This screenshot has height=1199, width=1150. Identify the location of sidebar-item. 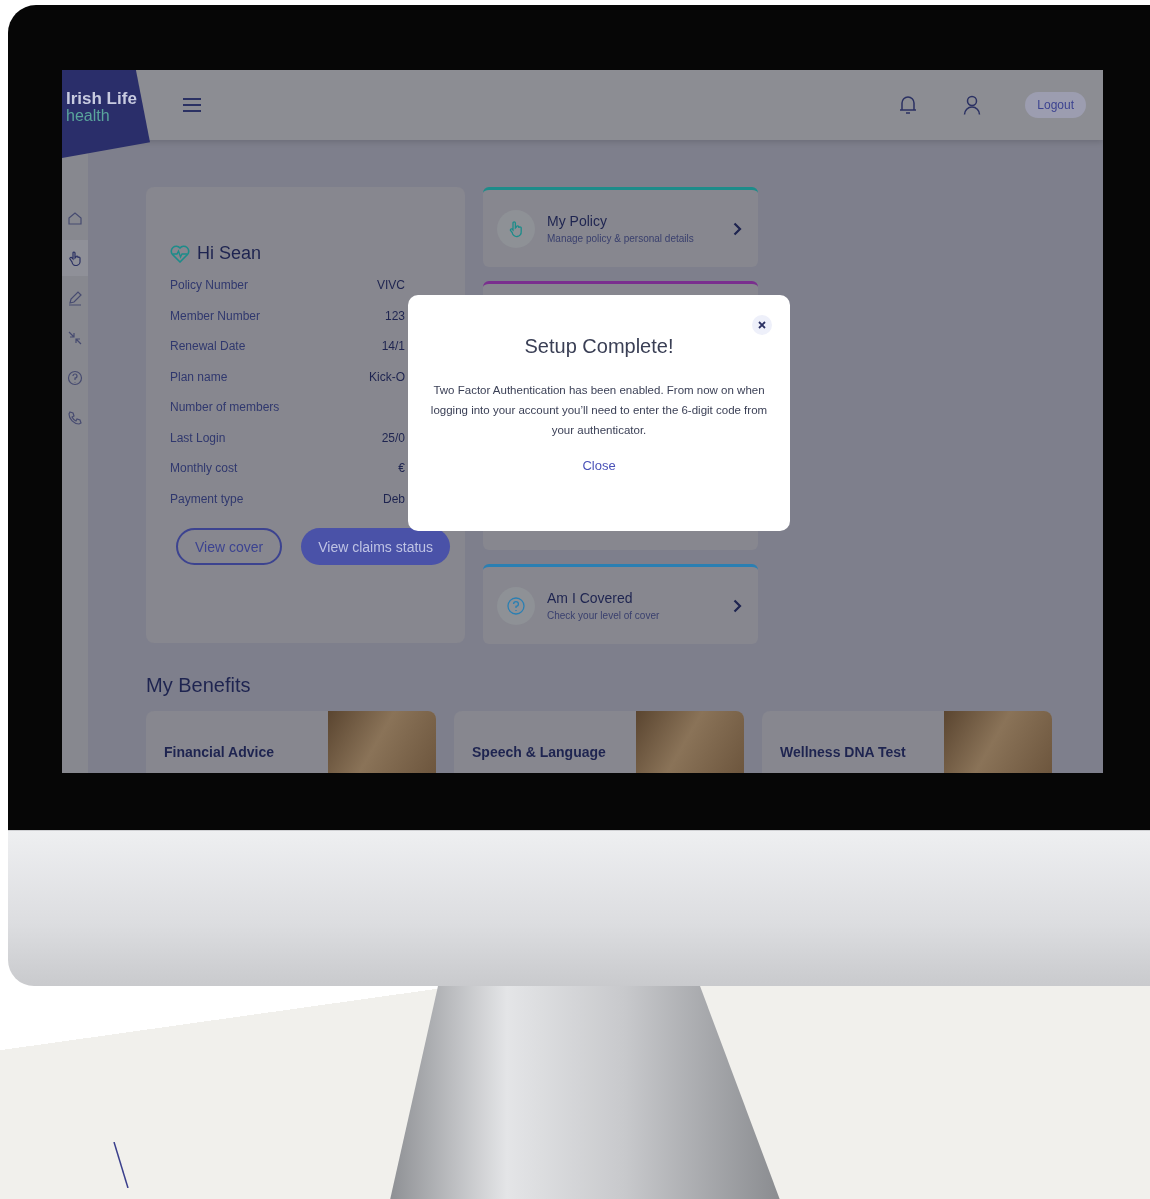
(75, 258).